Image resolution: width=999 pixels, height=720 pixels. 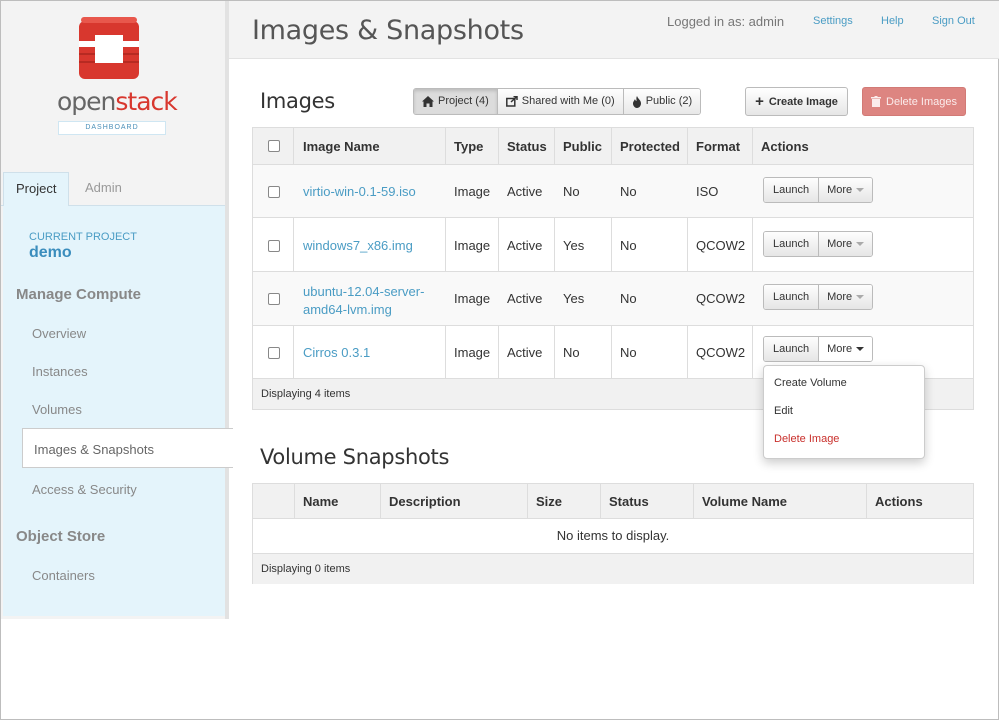 I want to click on create-image-label: Create Image, so click(x=803, y=101).